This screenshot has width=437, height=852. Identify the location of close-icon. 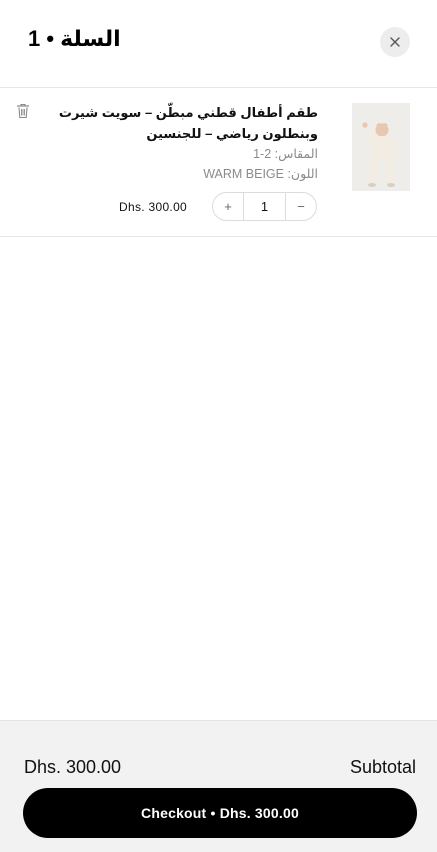
(395, 42).